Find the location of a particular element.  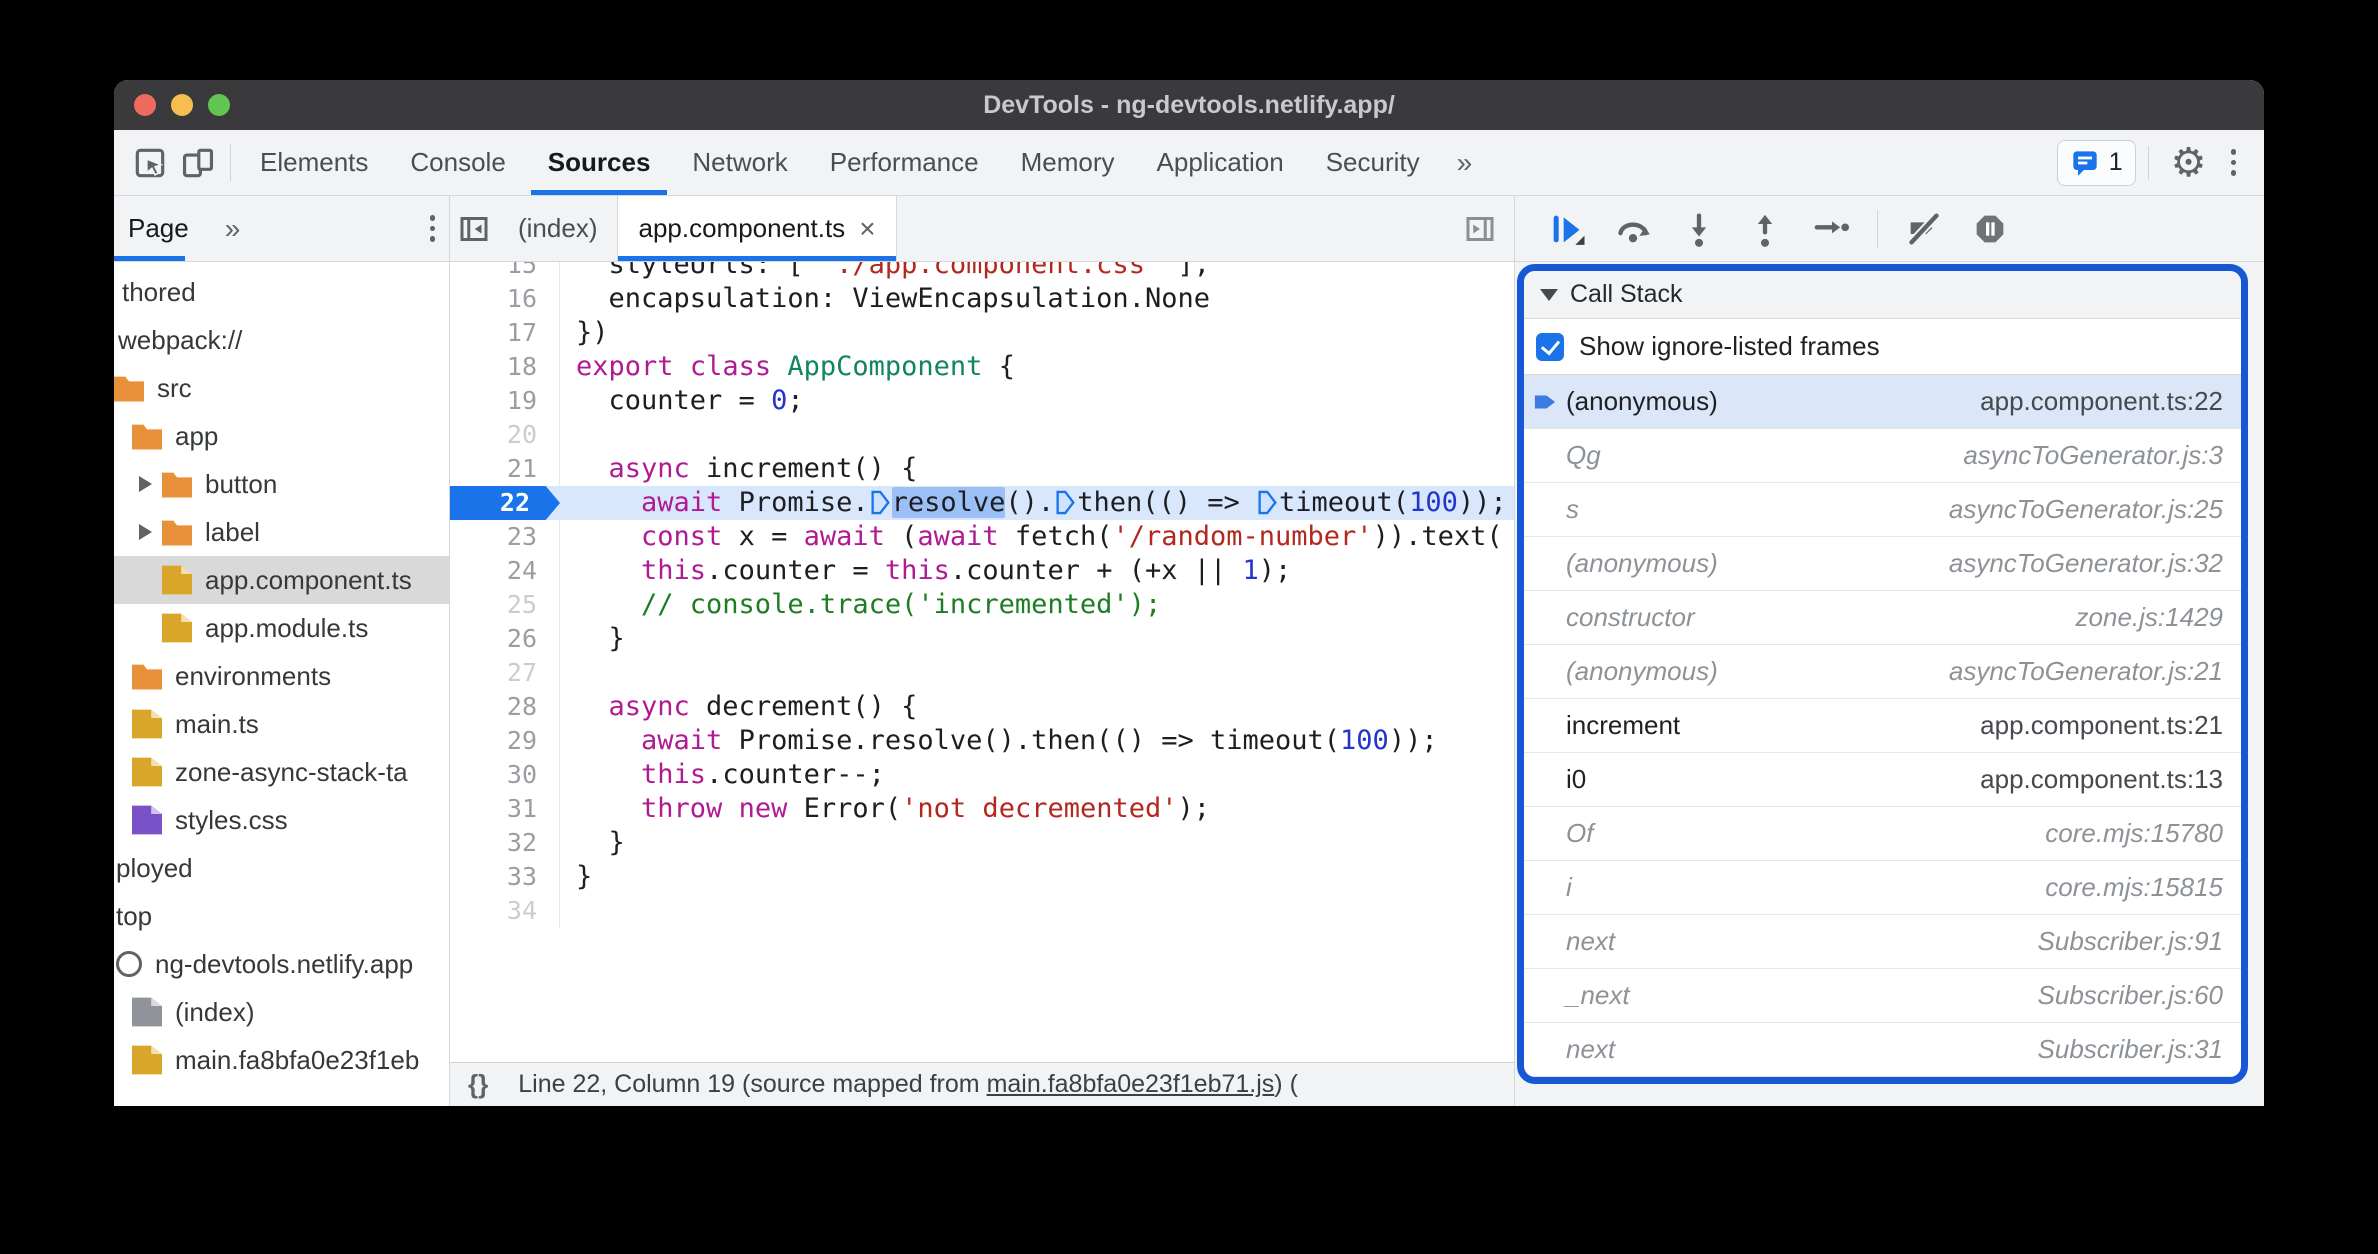

stack-frame-anonymous-5: (anonymous) asyncToGenerator.js:21 is located at coordinates (1882, 672).